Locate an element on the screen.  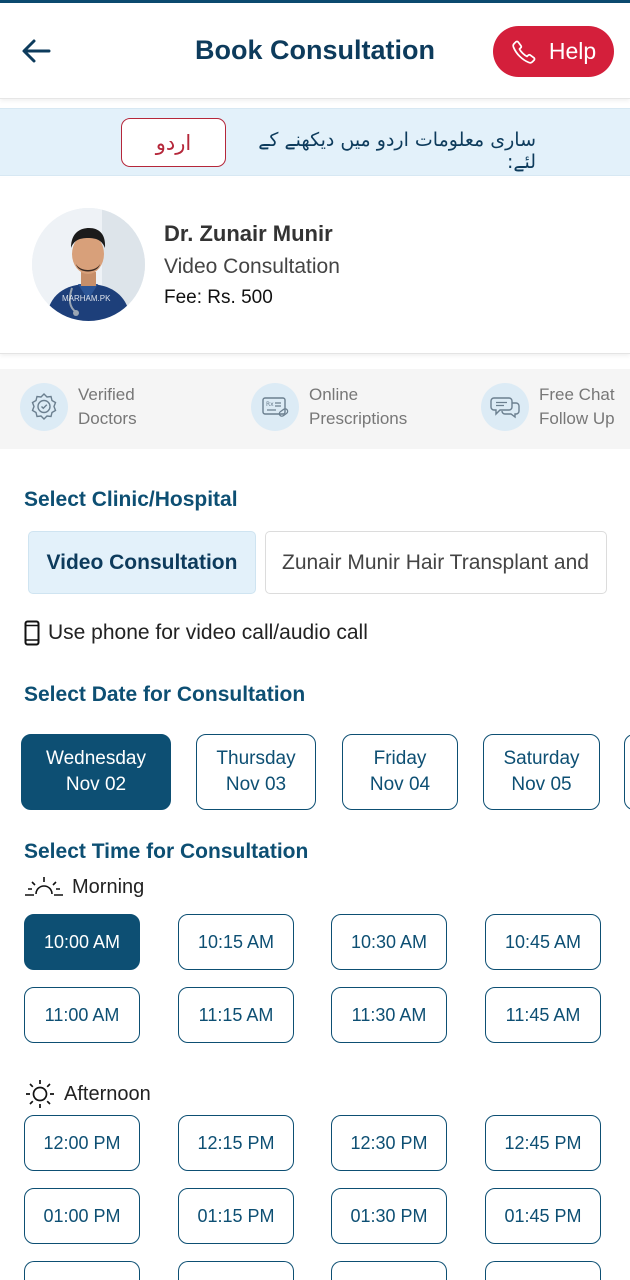
feature-line2: Prescriptions is located at coordinates (358, 418).